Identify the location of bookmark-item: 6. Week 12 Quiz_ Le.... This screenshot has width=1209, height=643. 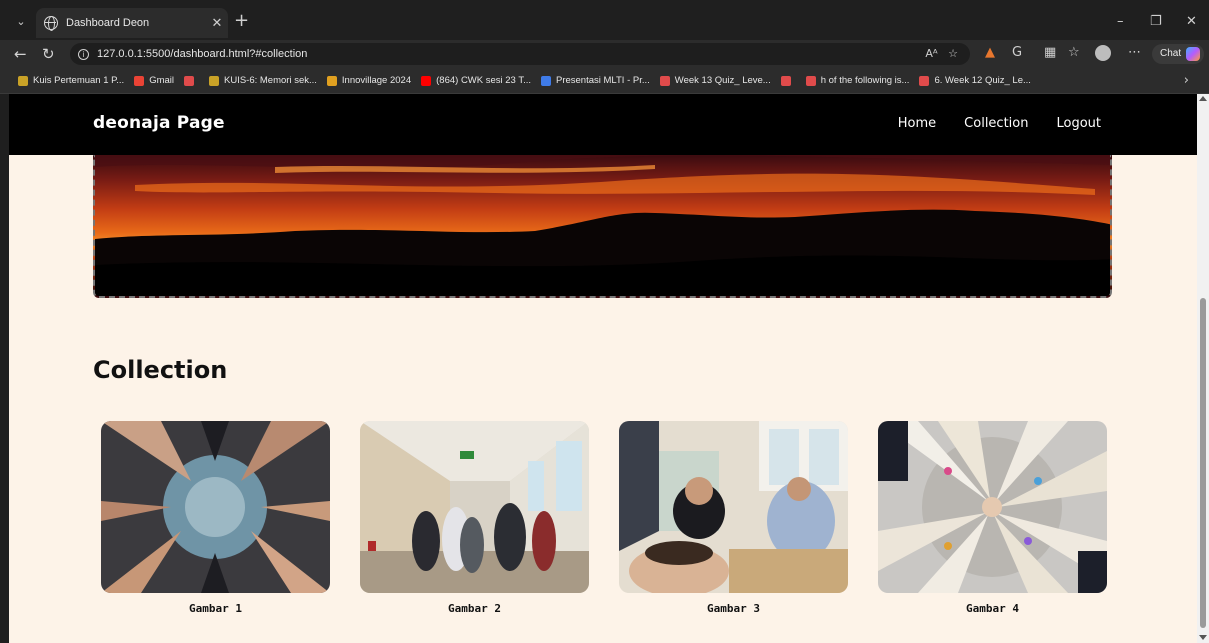
(975, 80).